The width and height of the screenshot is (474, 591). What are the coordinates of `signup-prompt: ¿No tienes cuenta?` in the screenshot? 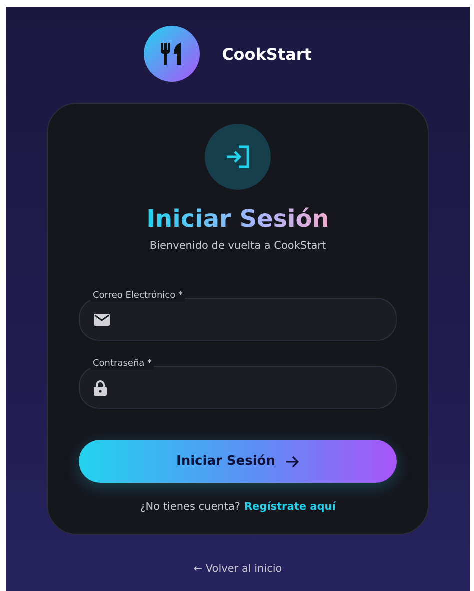 It's located at (190, 507).